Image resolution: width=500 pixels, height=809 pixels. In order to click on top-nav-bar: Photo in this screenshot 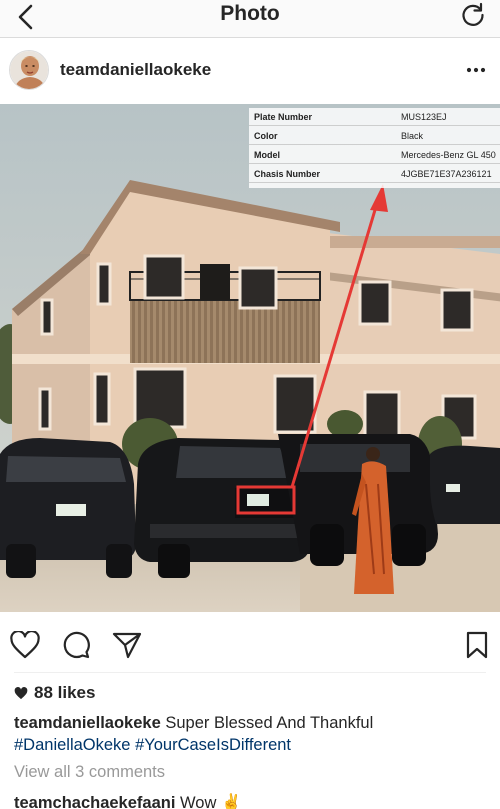, I will do `click(250, 19)`.